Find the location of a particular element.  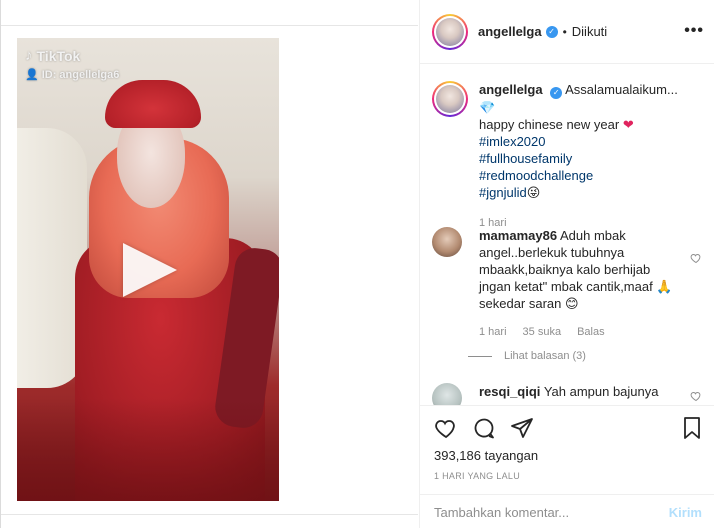

hashtag-link: #redmoodchallenge is located at coordinates (581, 175).